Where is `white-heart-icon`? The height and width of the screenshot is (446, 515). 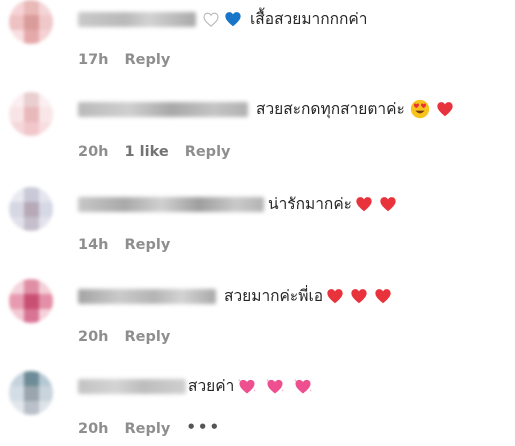
white-heart-icon is located at coordinates (211, 19).